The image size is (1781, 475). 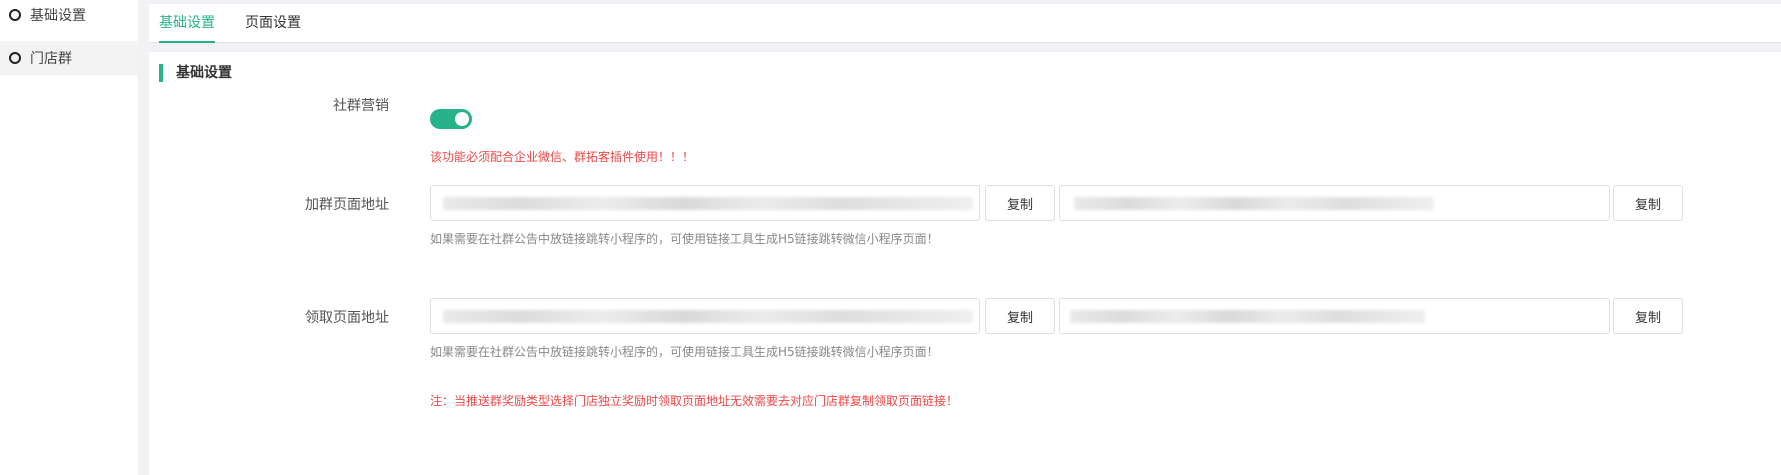 I want to click on tab-bar: 基础设置 页面设置, so click(x=965, y=23).